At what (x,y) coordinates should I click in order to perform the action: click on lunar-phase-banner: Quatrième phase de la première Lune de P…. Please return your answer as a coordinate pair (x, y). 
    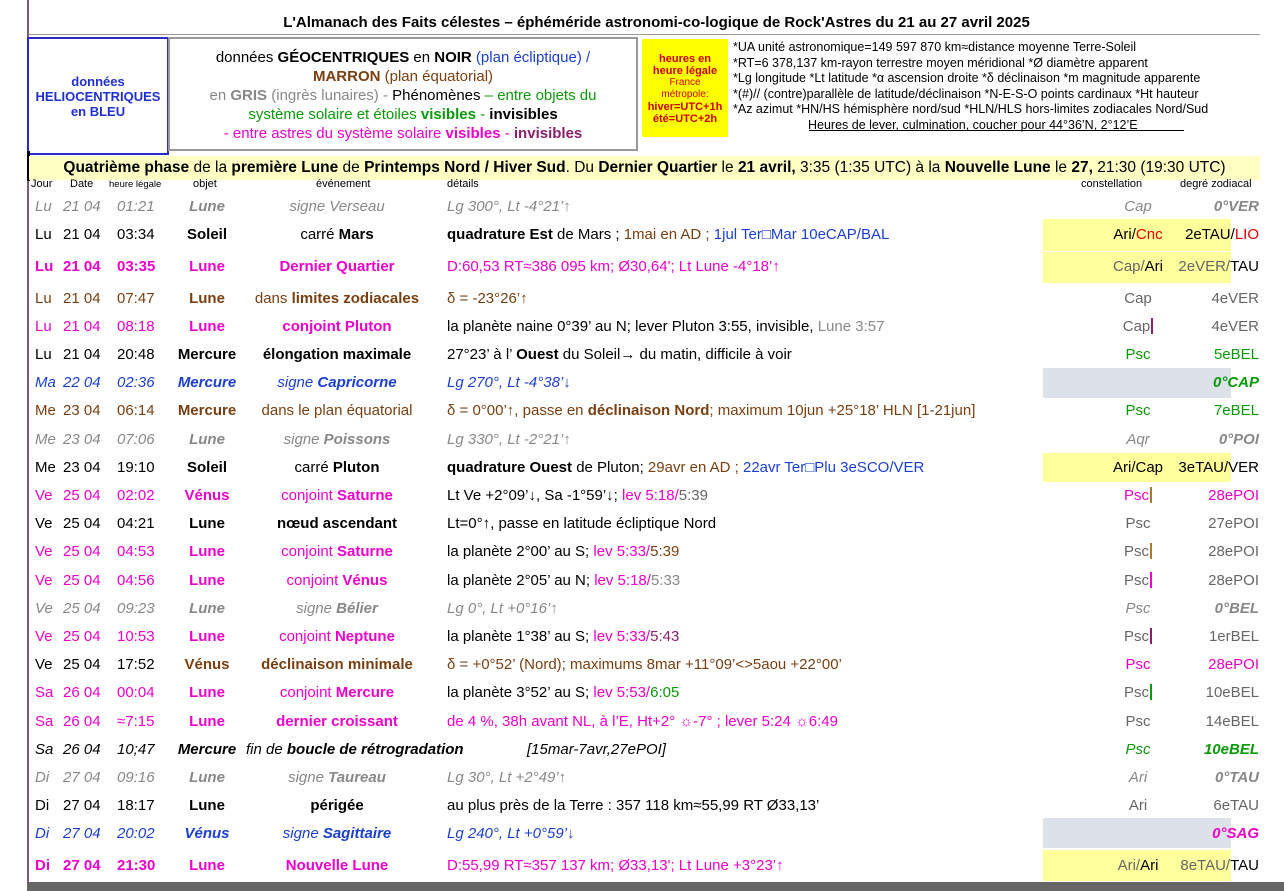
    Looking at the image, I should click on (644, 168).